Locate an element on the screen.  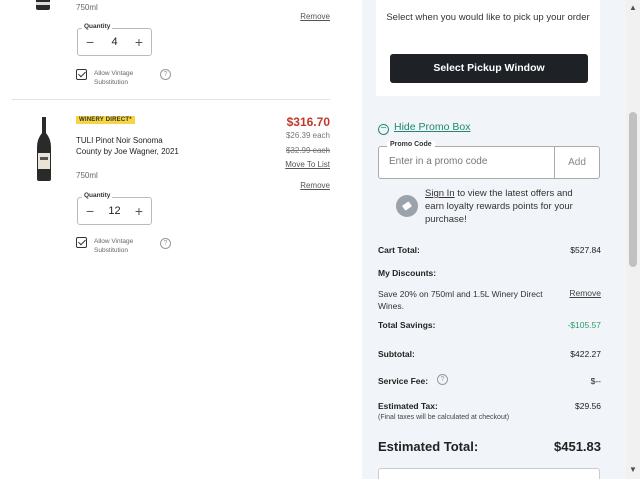
estimated-tax-value: $29.56 is located at coordinates (588, 406).